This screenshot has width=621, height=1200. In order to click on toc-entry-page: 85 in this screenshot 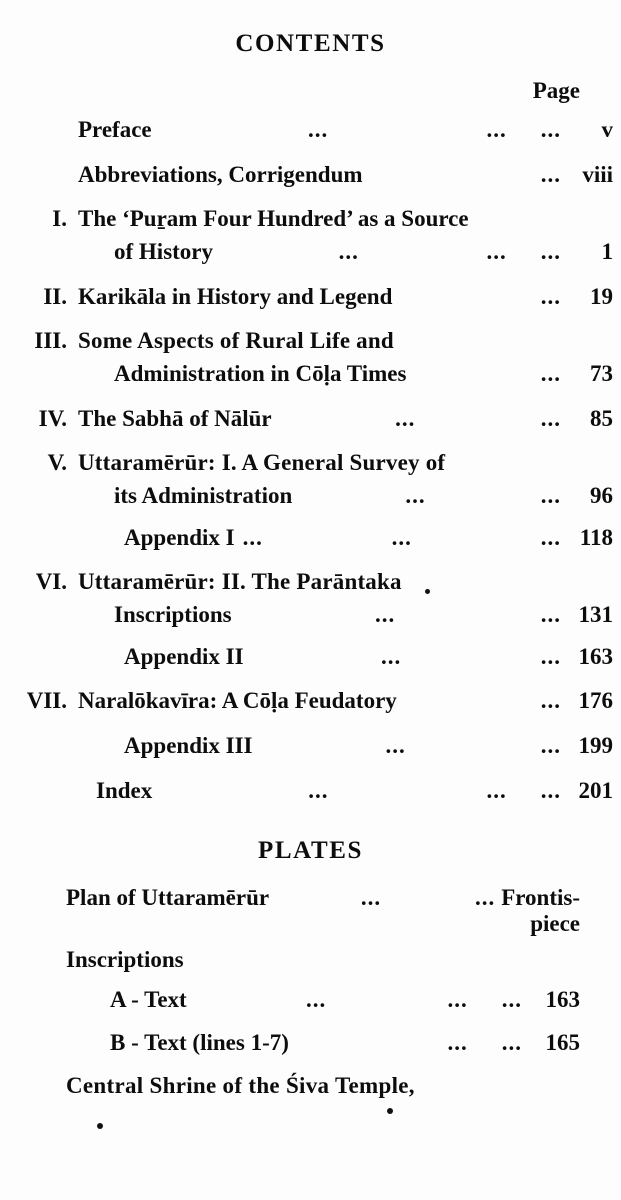, I will do `click(601, 418)`.